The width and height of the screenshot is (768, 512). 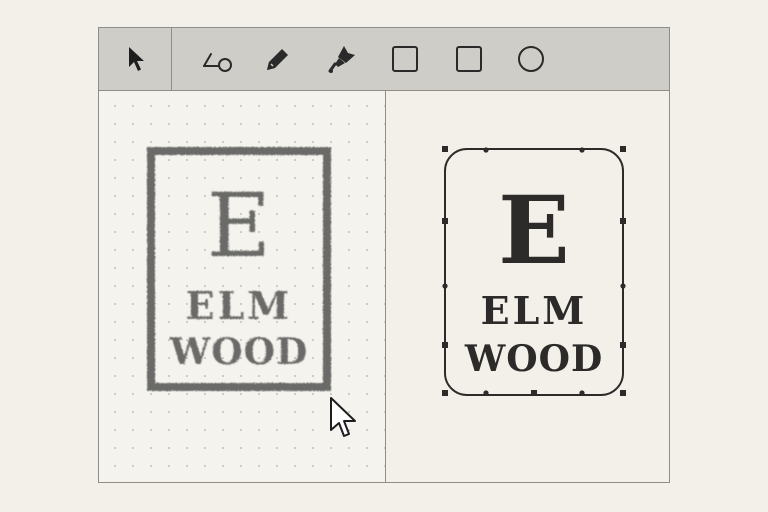 What do you see at coordinates (217, 62) in the screenshot?
I see `node-path-icon` at bounding box center [217, 62].